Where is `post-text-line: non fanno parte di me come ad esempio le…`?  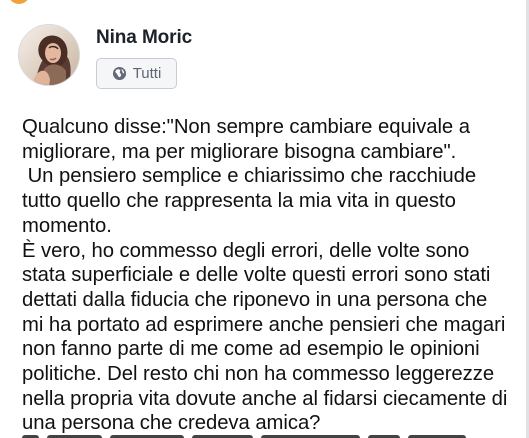 post-text-line: non fanno parte di me come ad esempio le… is located at coordinates (251, 349).